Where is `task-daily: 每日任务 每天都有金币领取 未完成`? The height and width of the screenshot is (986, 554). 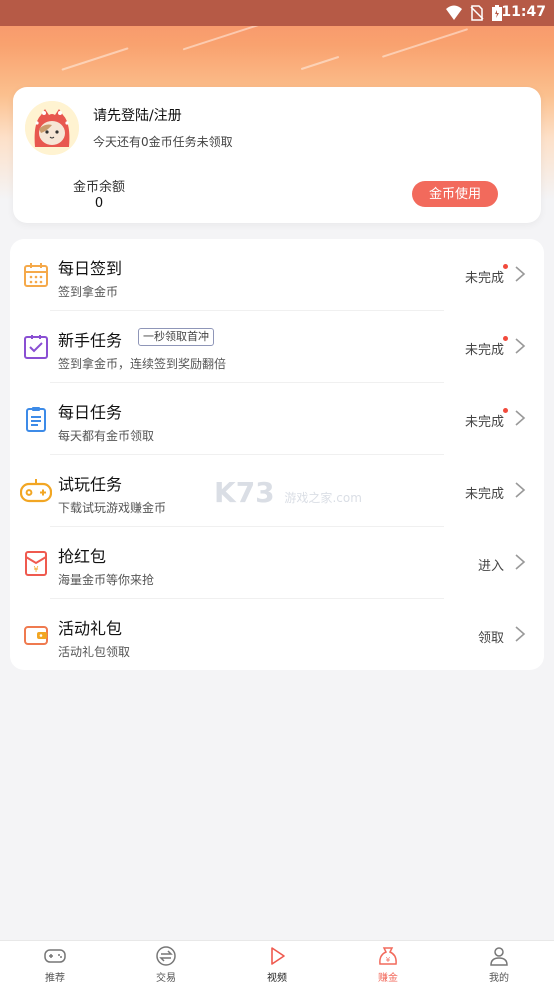
task-daily: 每日任务 每天都有金币领取 未完成 is located at coordinates (277, 419).